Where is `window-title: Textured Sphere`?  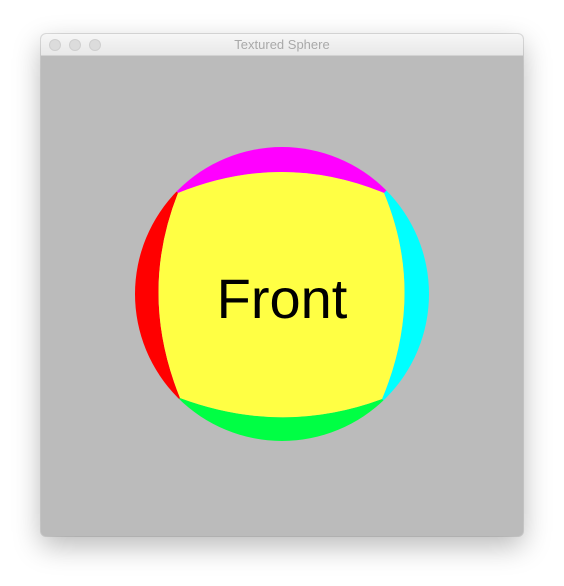 window-title: Textured Sphere is located at coordinates (282, 44).